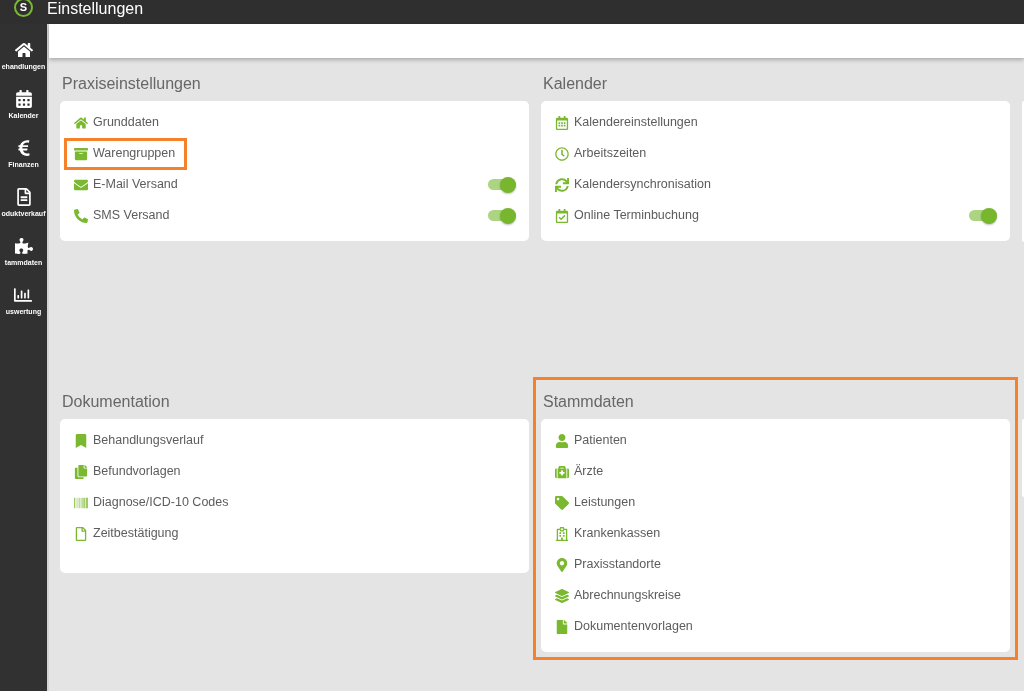 This screenshot has width=1024, height=691. What do you see at coordinates (116, 402) in the screenshot?
I see `section-title: Dokumentation` at bounding box center [116, 402].